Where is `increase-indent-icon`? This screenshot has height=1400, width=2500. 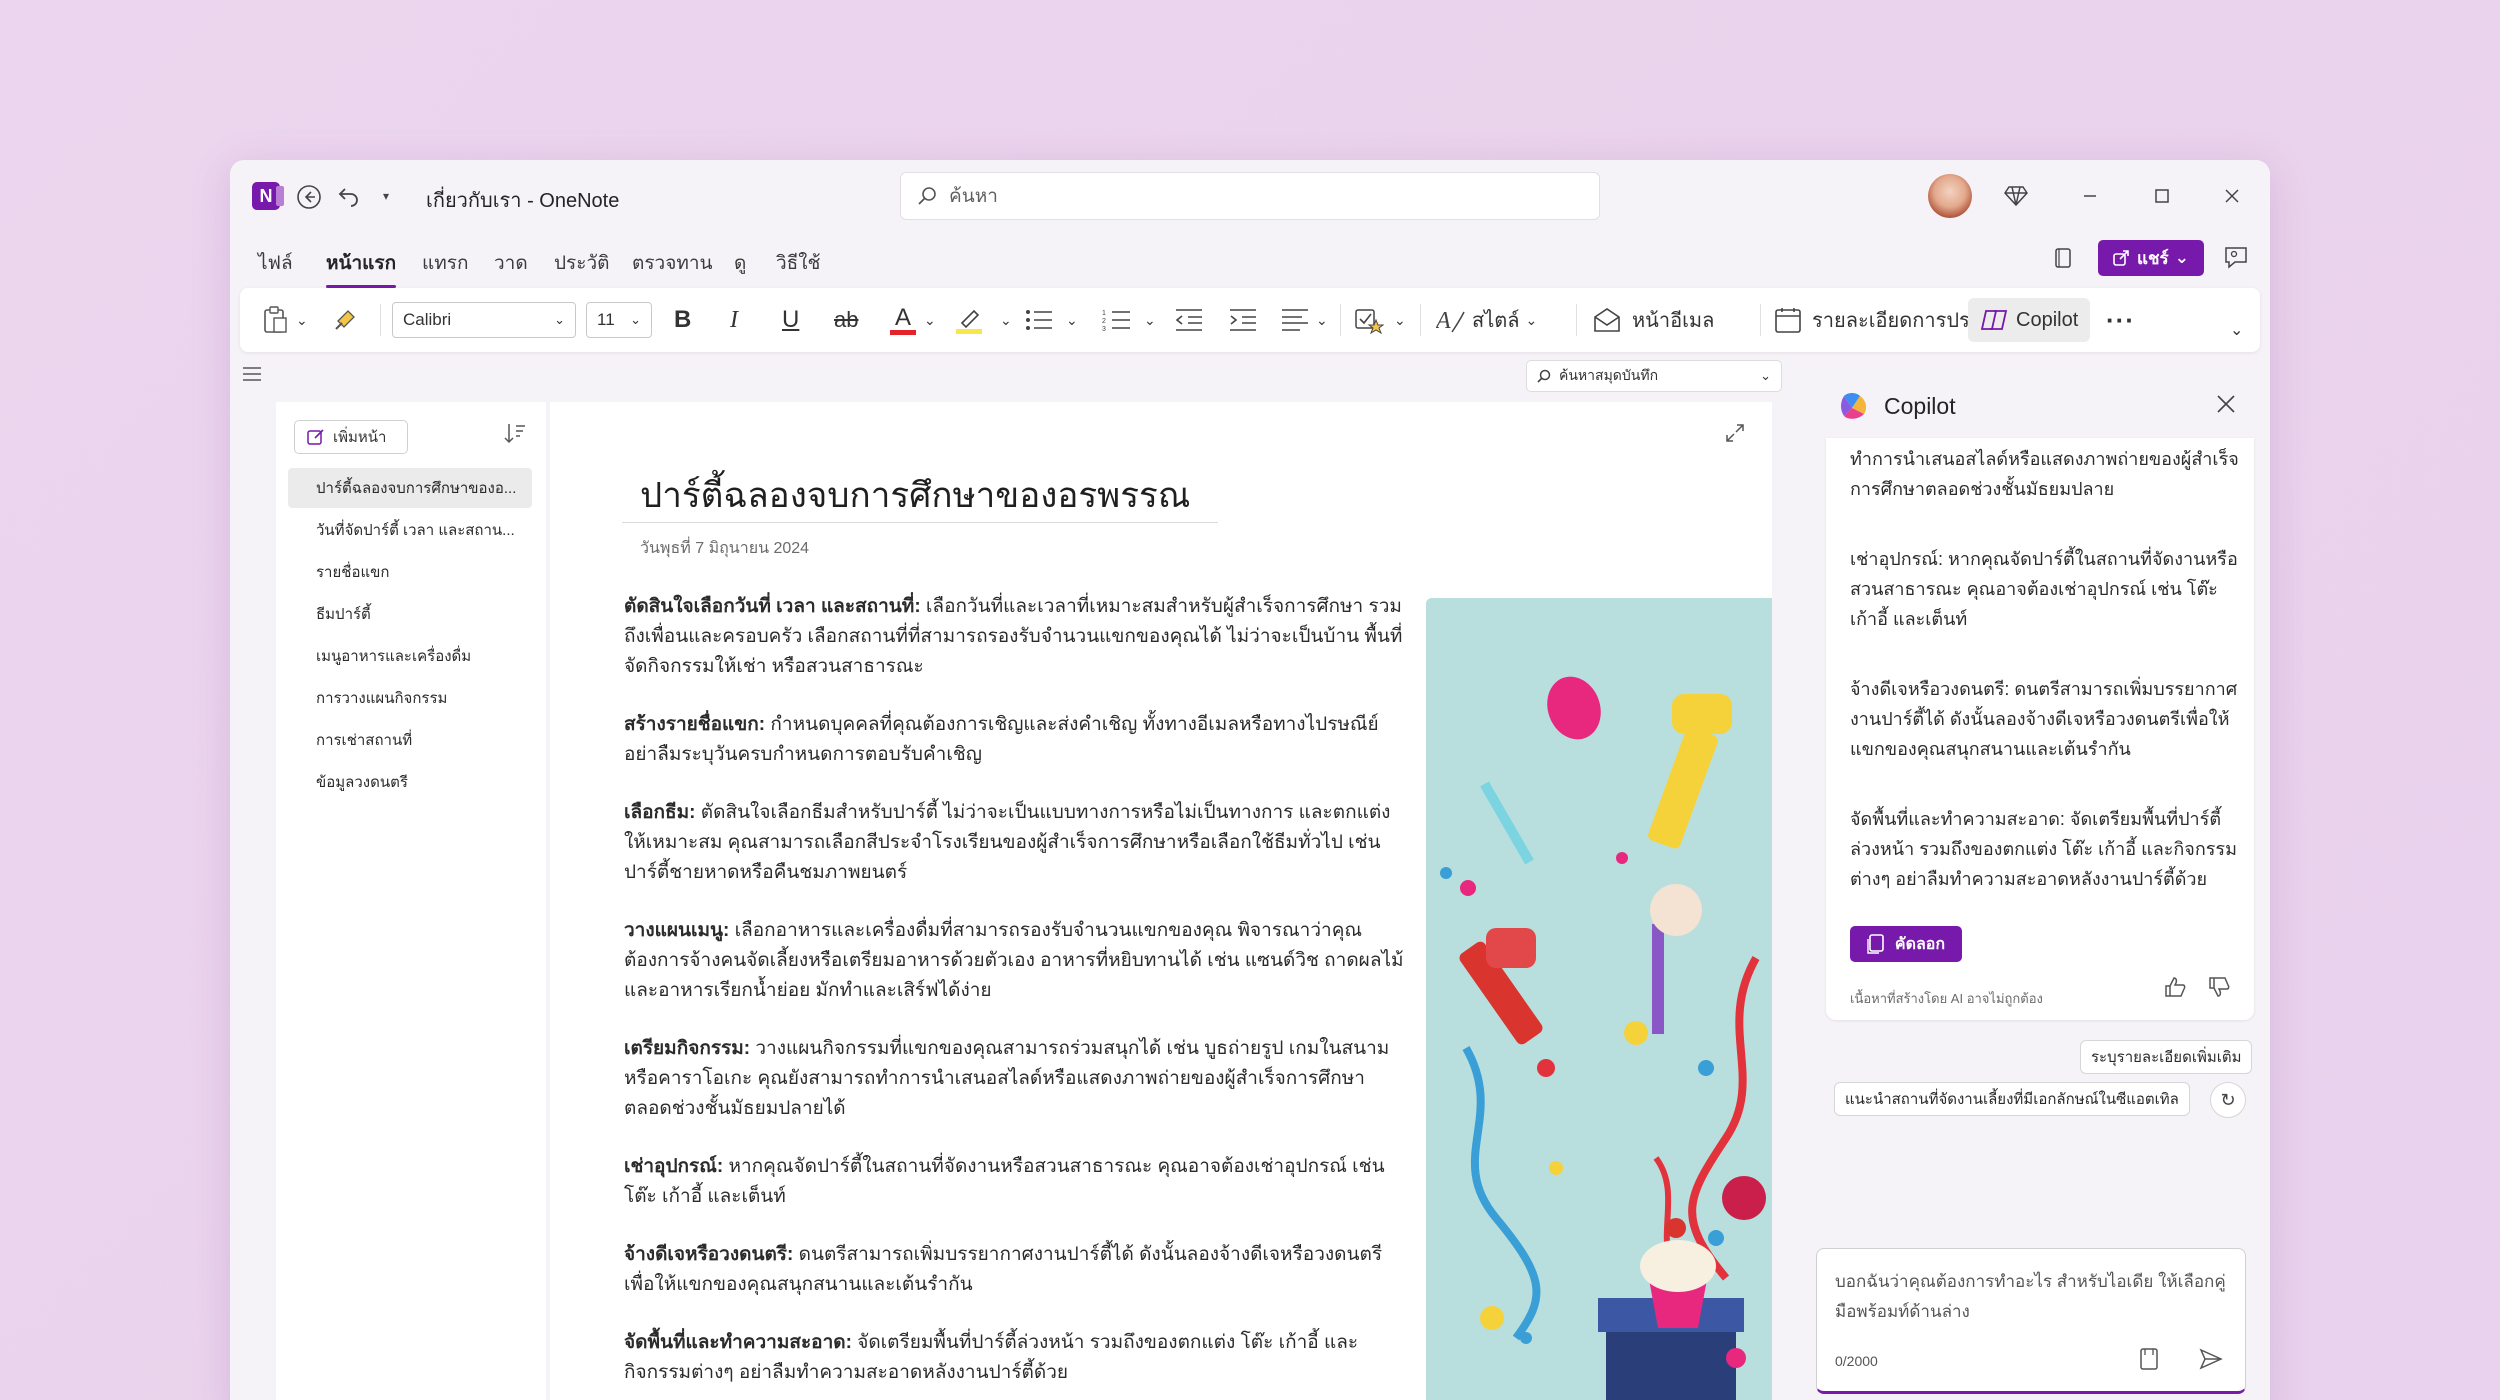
increase-indent-icon is located at coordinates (1243, 320).